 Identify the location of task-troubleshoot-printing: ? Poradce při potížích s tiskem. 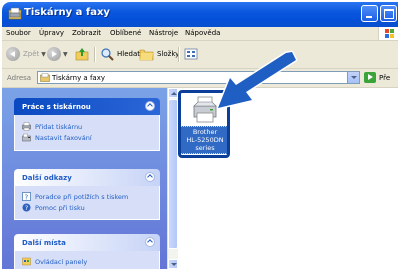
(87, 196).